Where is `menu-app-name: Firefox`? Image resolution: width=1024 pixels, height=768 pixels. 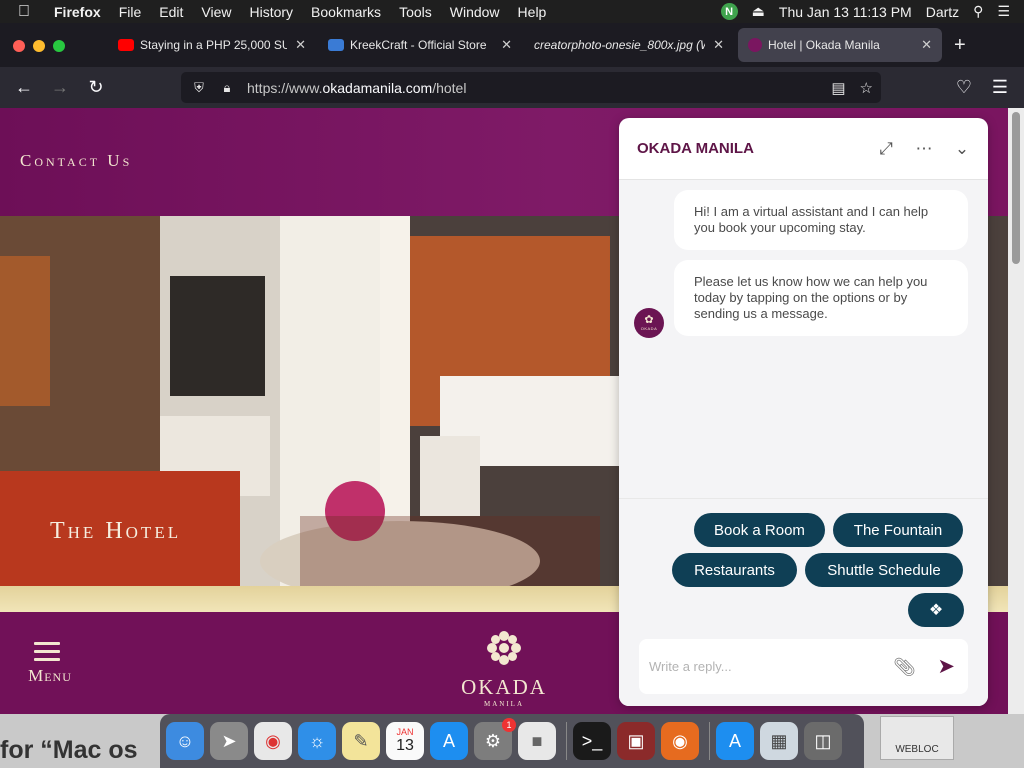 menu-app-name: Firefox is located at coordinates (77, 12).